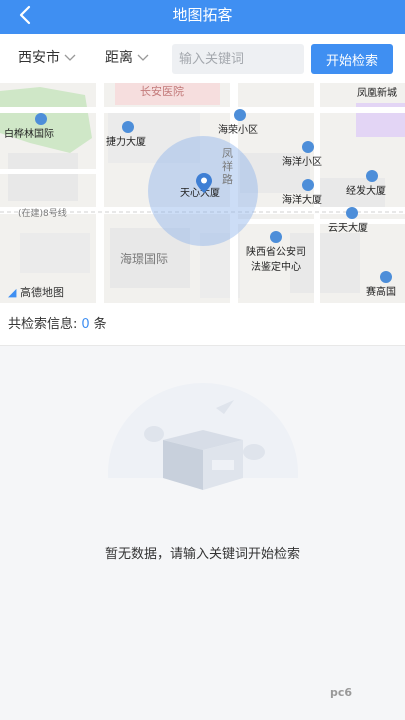 This screenshot has height=720, width=405. I want to click on watermark-logo: pc6, so click(341, 692).